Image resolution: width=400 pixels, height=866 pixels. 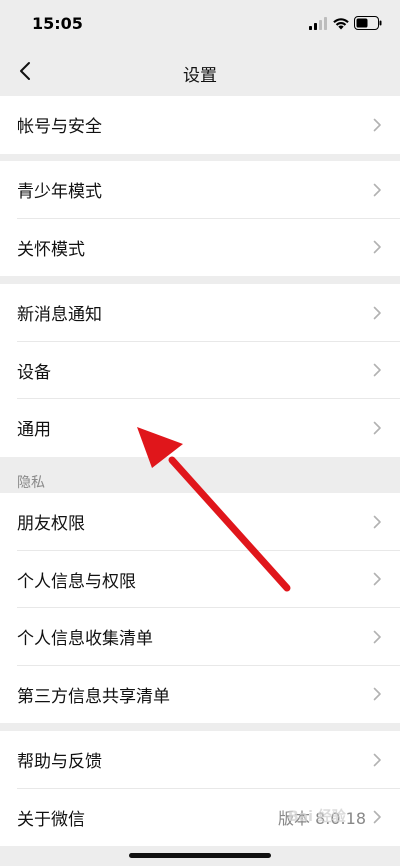 I want to click on list-item-label: 个人信息收集清单, so click(x=85, y=639).